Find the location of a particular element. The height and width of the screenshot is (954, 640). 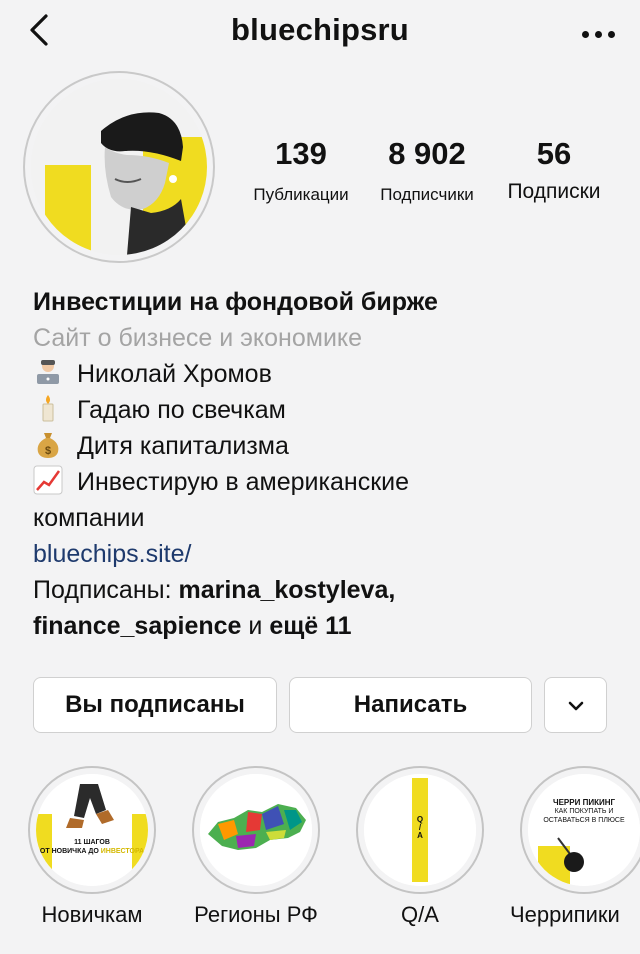

money-bag-icon: $ is located at coordinates (48, 444).